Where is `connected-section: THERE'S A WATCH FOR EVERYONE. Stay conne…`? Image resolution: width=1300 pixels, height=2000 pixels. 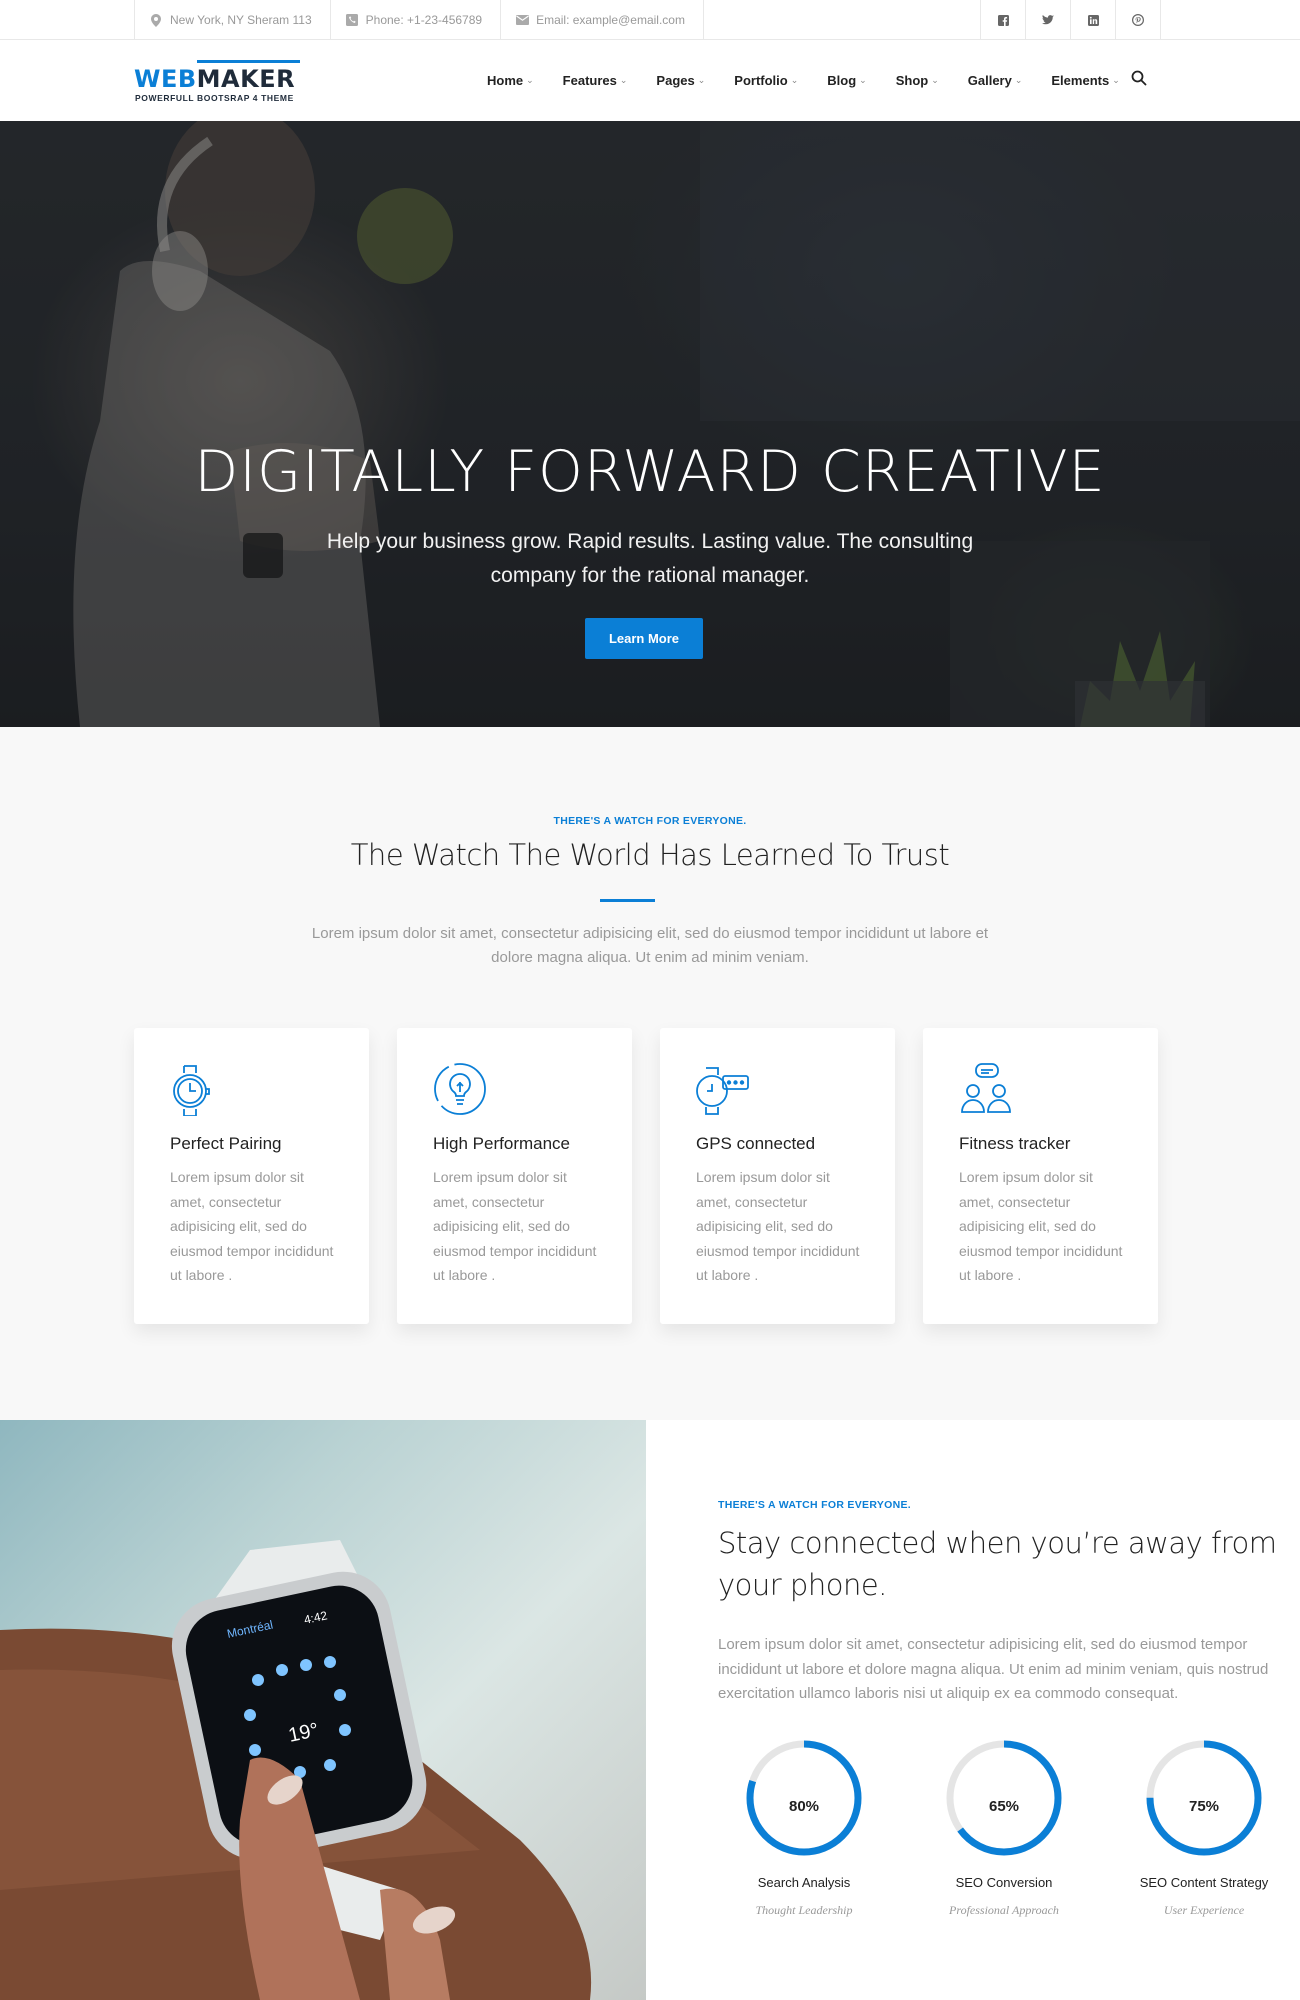 connected-section: THERE'S A WATCH FOR EVERYONE. Stay conne… is located at coordinates (973, 1710).